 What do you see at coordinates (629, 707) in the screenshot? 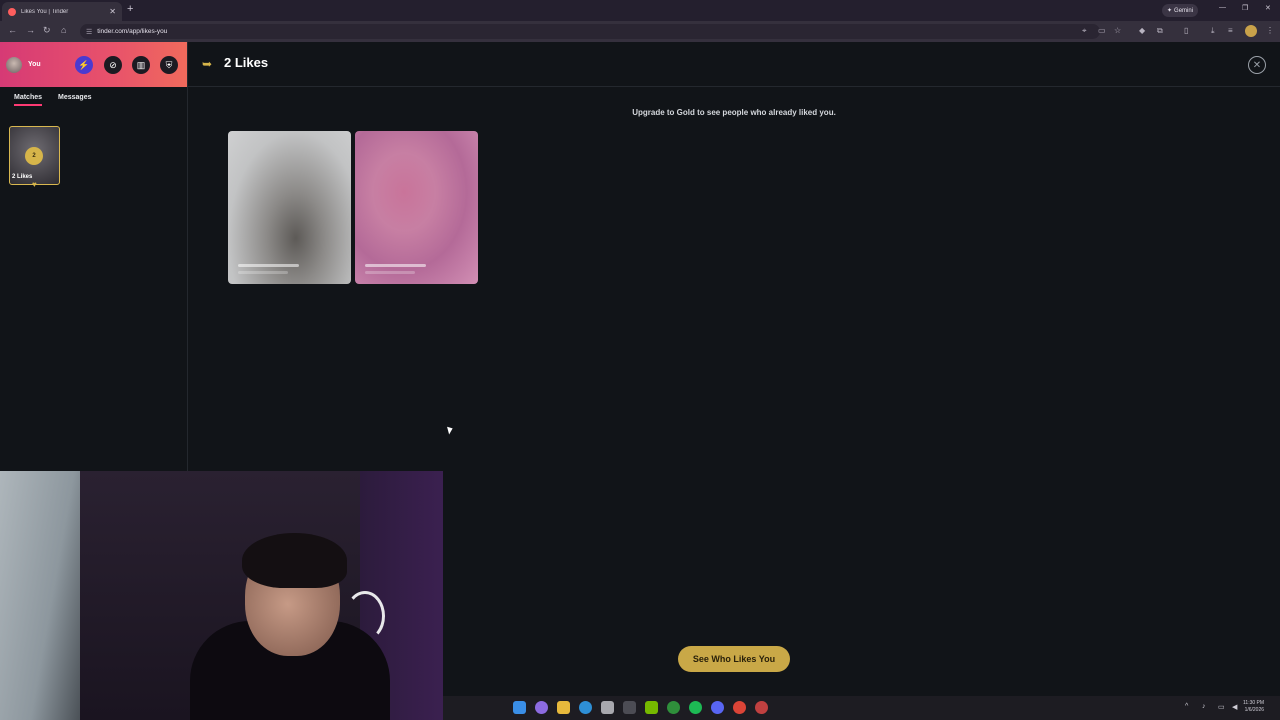
I see `terminal-icon` at bounding box center [629, 707].